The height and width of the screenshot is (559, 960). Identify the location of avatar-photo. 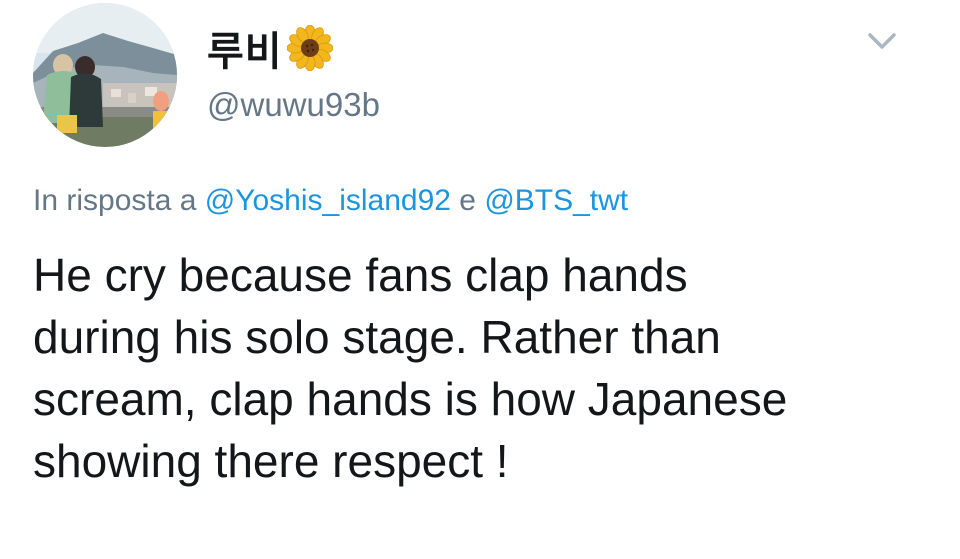
(105, 75).